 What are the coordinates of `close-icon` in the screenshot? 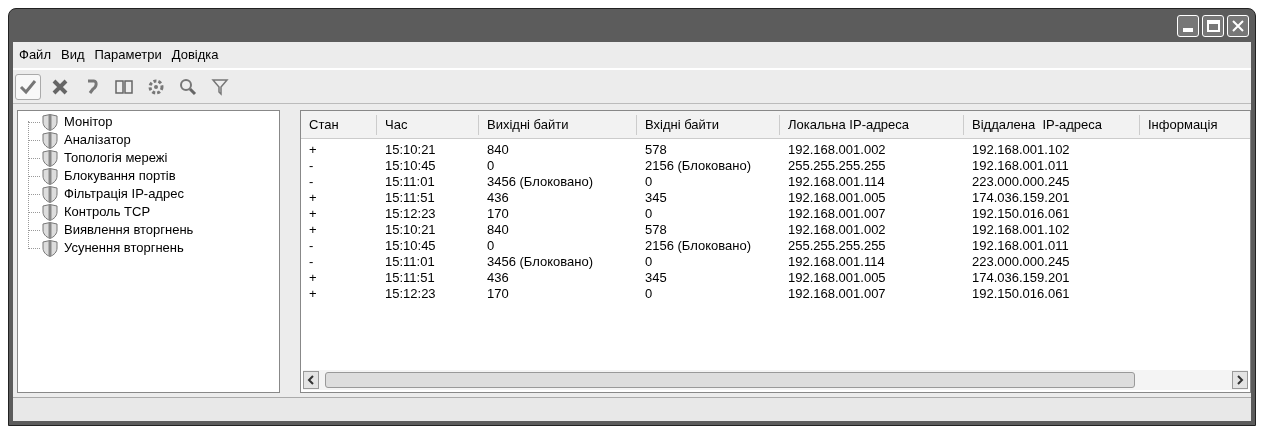 It's located at (1238, 25).